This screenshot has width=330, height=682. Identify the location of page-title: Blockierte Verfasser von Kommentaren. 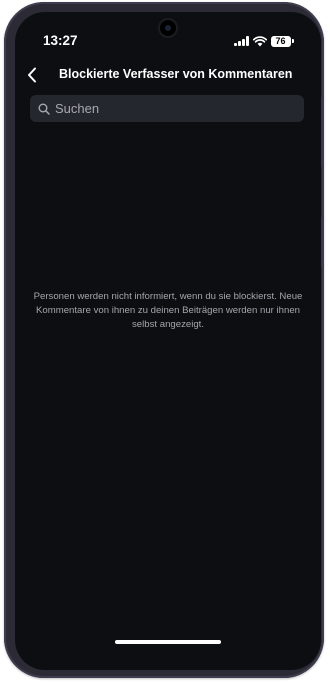
(176, 74).